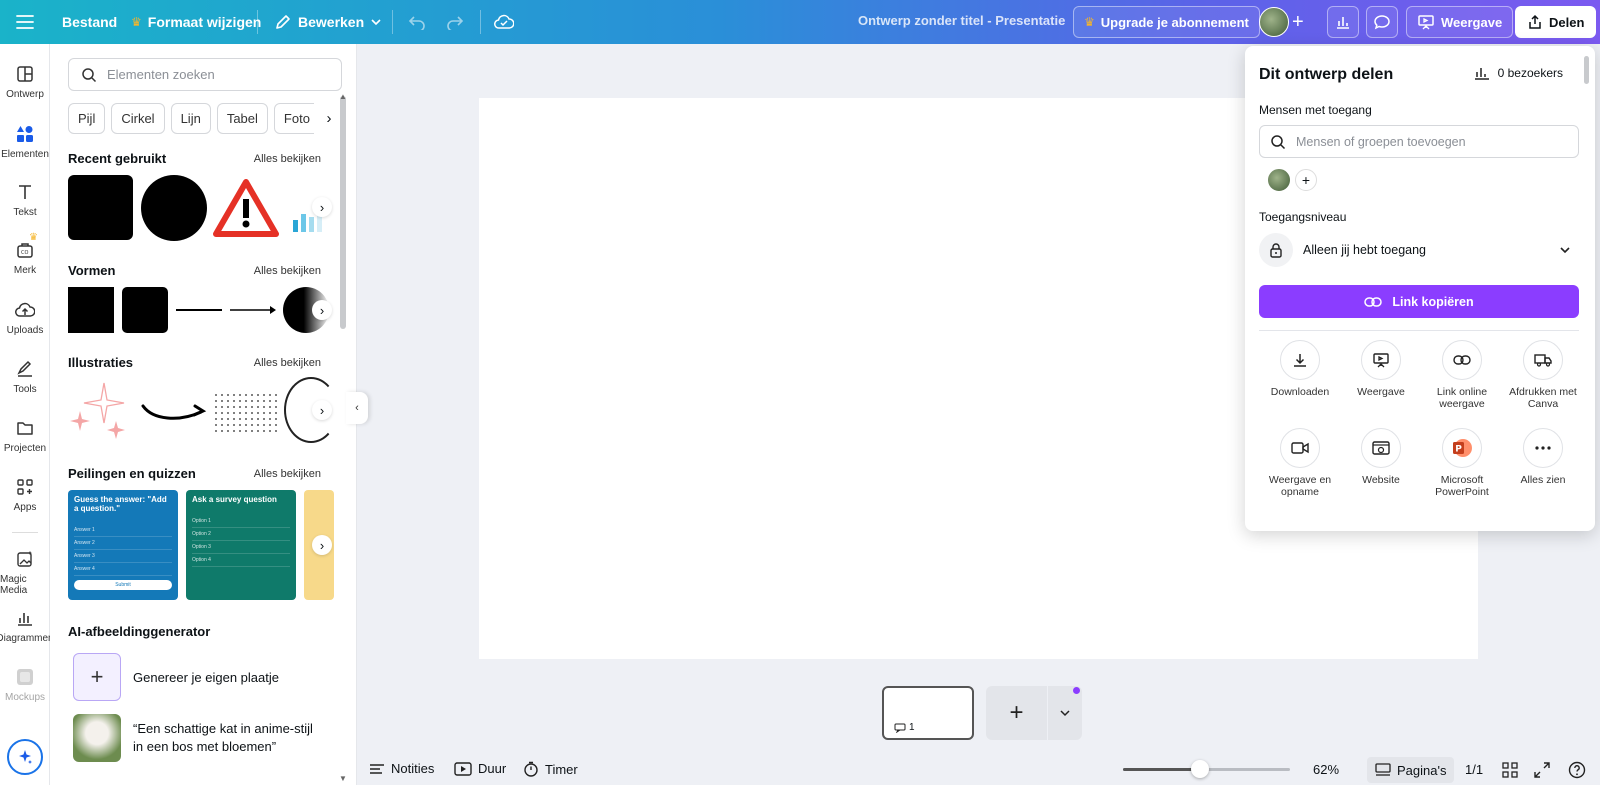  I want to click on shape-line, so click(199, 310).